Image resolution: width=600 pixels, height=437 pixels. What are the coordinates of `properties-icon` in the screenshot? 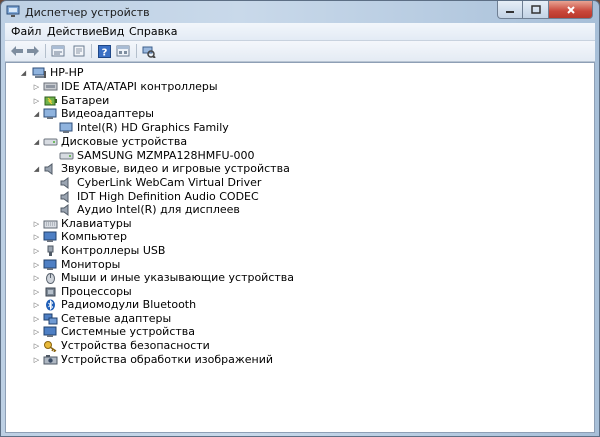 It's located at (58, 51).